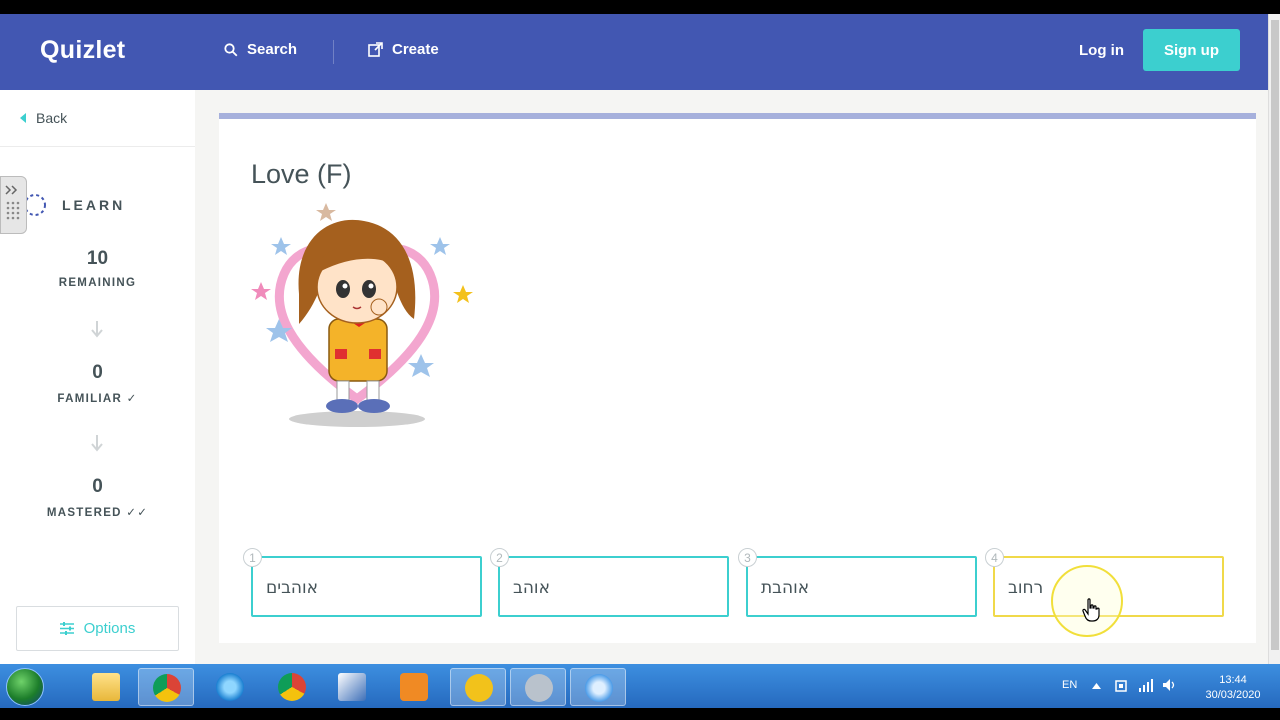 The width and height of the screenshot is (1280, 720). Describe the element at coordinates (25, 687) in the screenshot. I see `start-button` at that location.